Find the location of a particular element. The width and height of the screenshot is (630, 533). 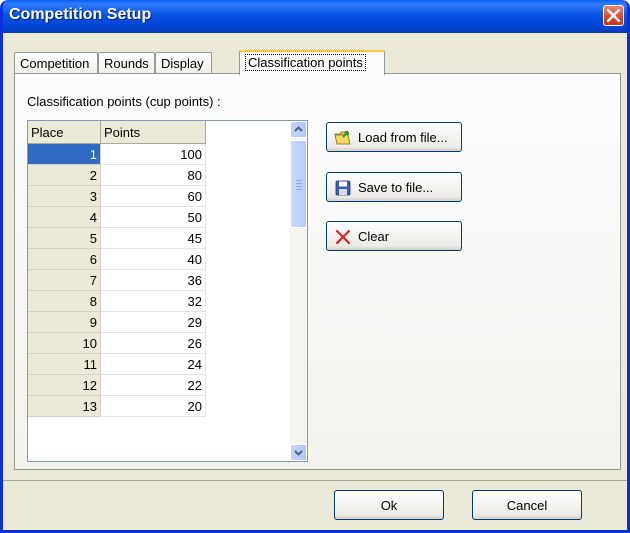

scroll-down-button is located at coordinates (298, 452).